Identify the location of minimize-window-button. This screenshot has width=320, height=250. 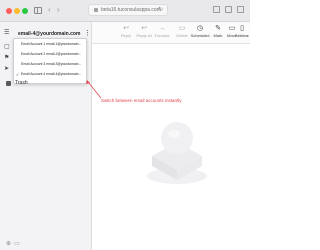
(17, 11).